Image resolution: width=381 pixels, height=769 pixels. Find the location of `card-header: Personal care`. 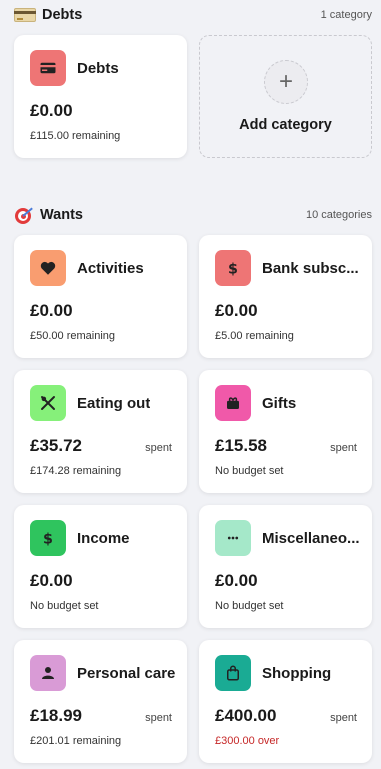

card-header: Personal care is located at coordinates (103, 673).